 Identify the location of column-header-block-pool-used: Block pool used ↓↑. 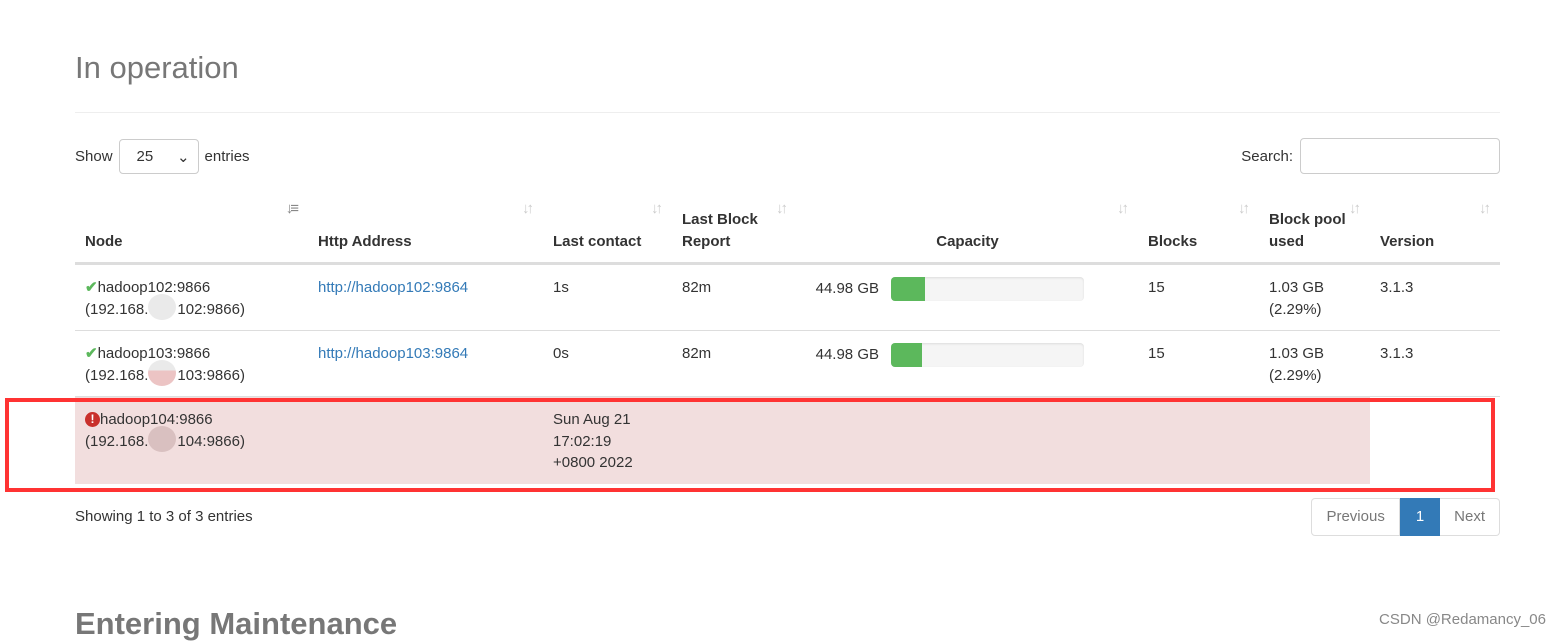
(1314, 227).